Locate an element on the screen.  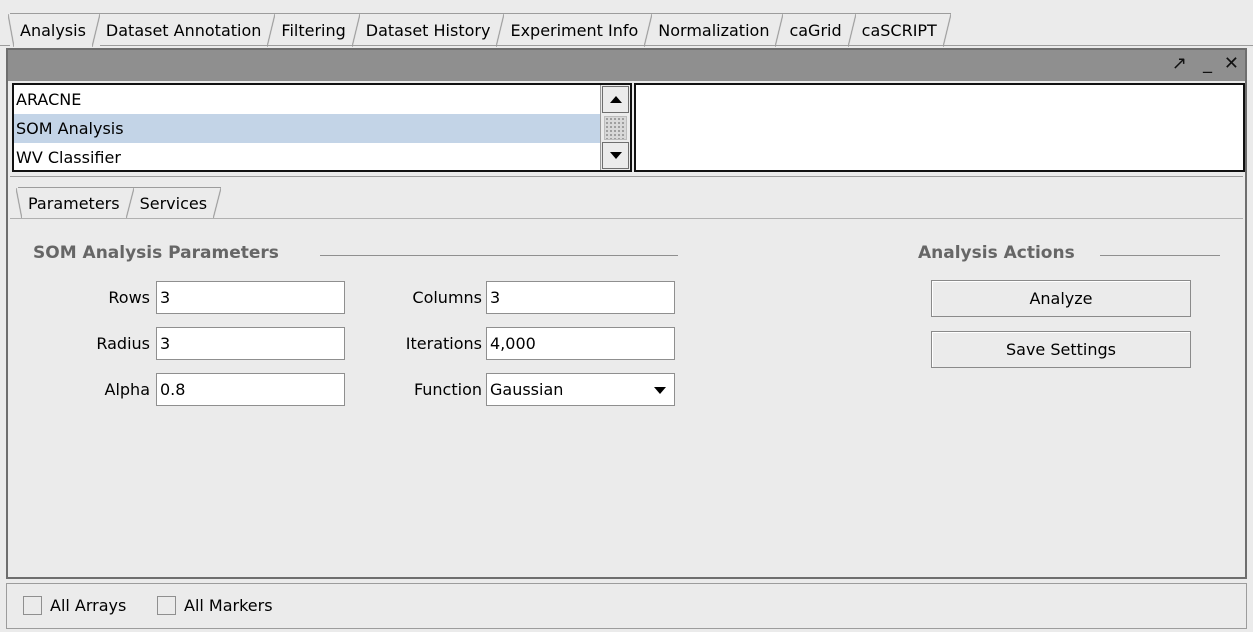
list-item-wv-classifier: WV Classifier is located at coordinates (322, 157).